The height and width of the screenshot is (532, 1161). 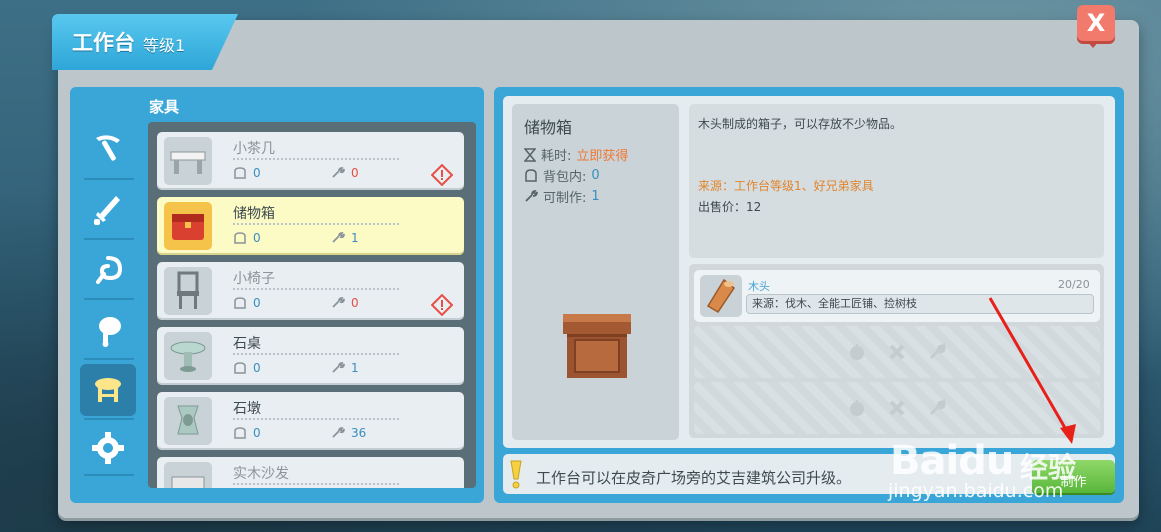 I want to click on list-item-stone-stool: 石墩 0 36, so click(x=310, y=421).